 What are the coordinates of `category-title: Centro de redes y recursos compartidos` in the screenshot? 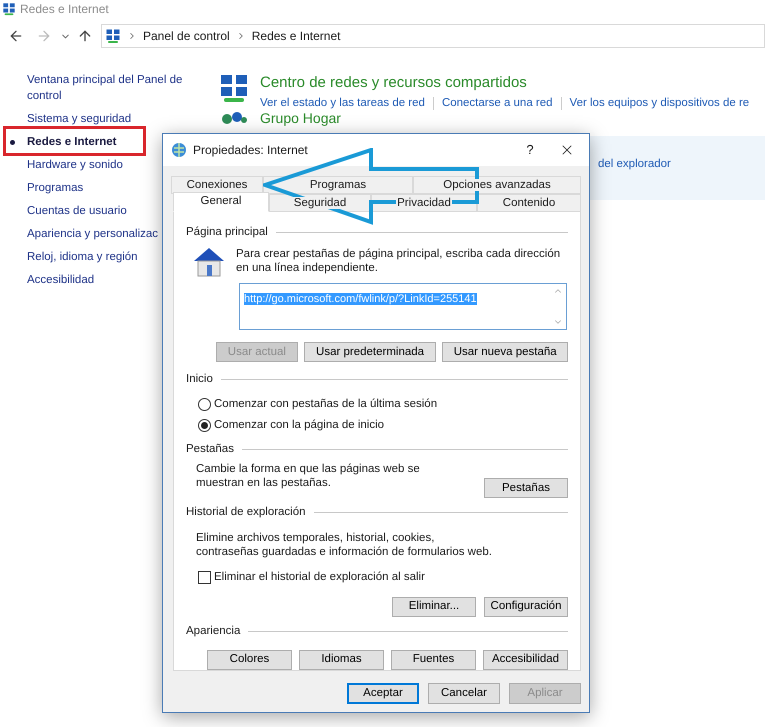 It's located at (505, 83).